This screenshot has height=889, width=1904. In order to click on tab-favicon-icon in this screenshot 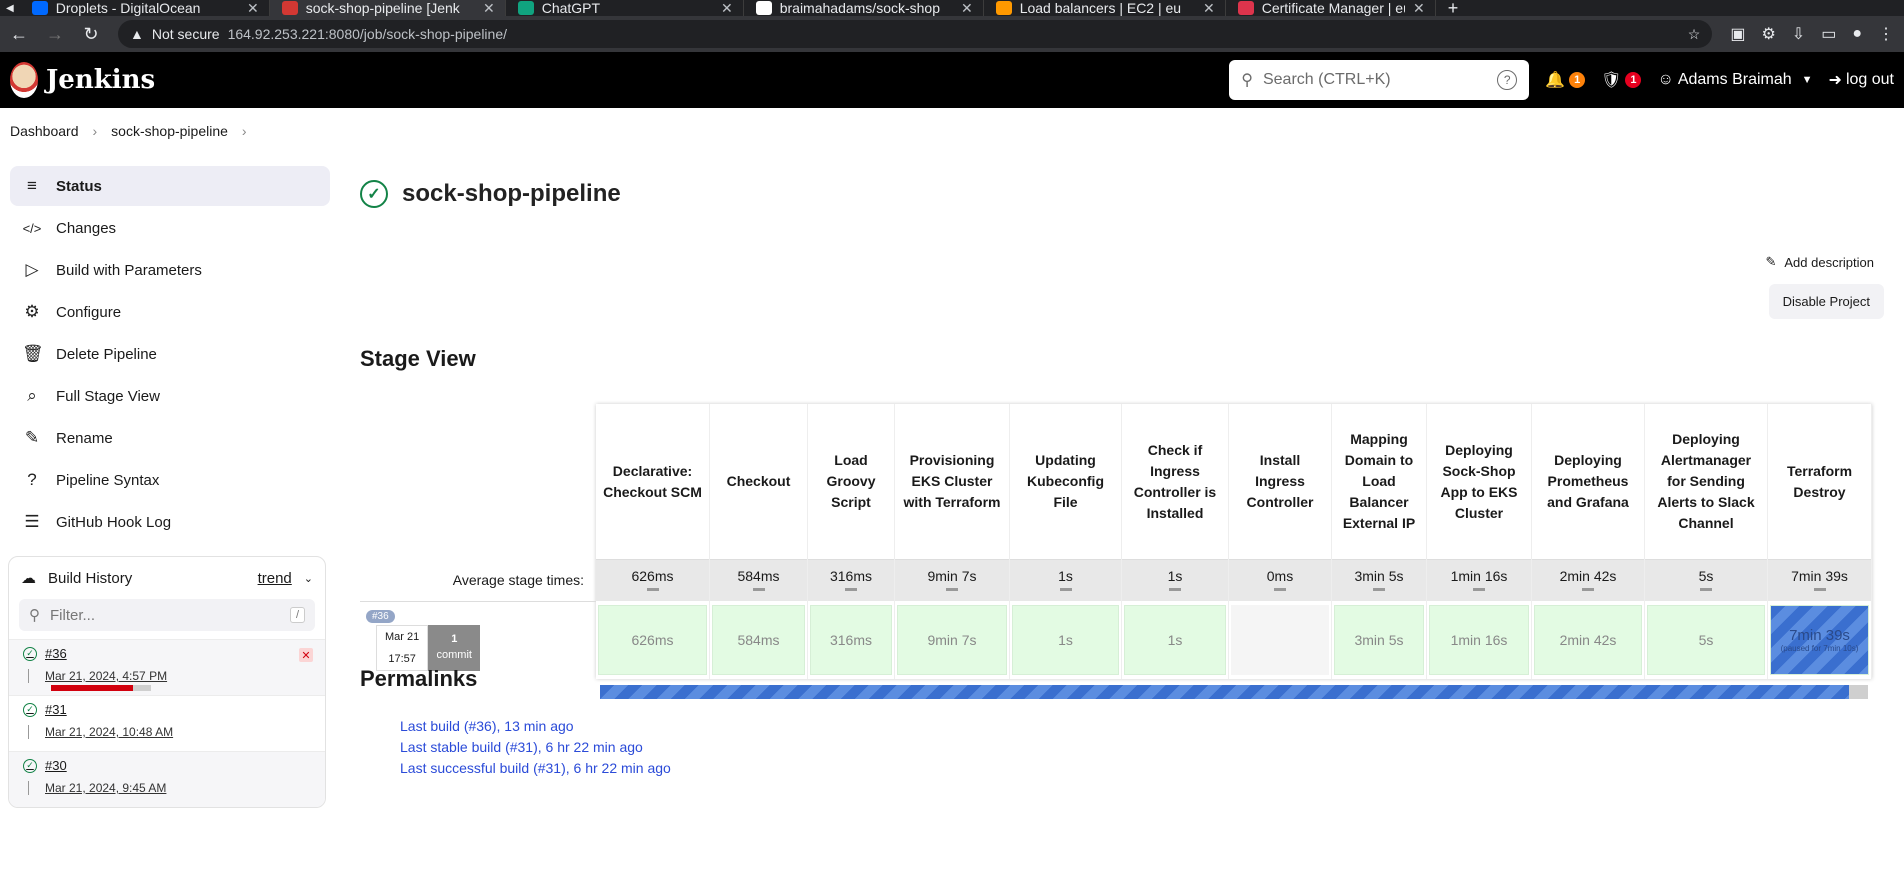, I will do `click(763, 8)`.